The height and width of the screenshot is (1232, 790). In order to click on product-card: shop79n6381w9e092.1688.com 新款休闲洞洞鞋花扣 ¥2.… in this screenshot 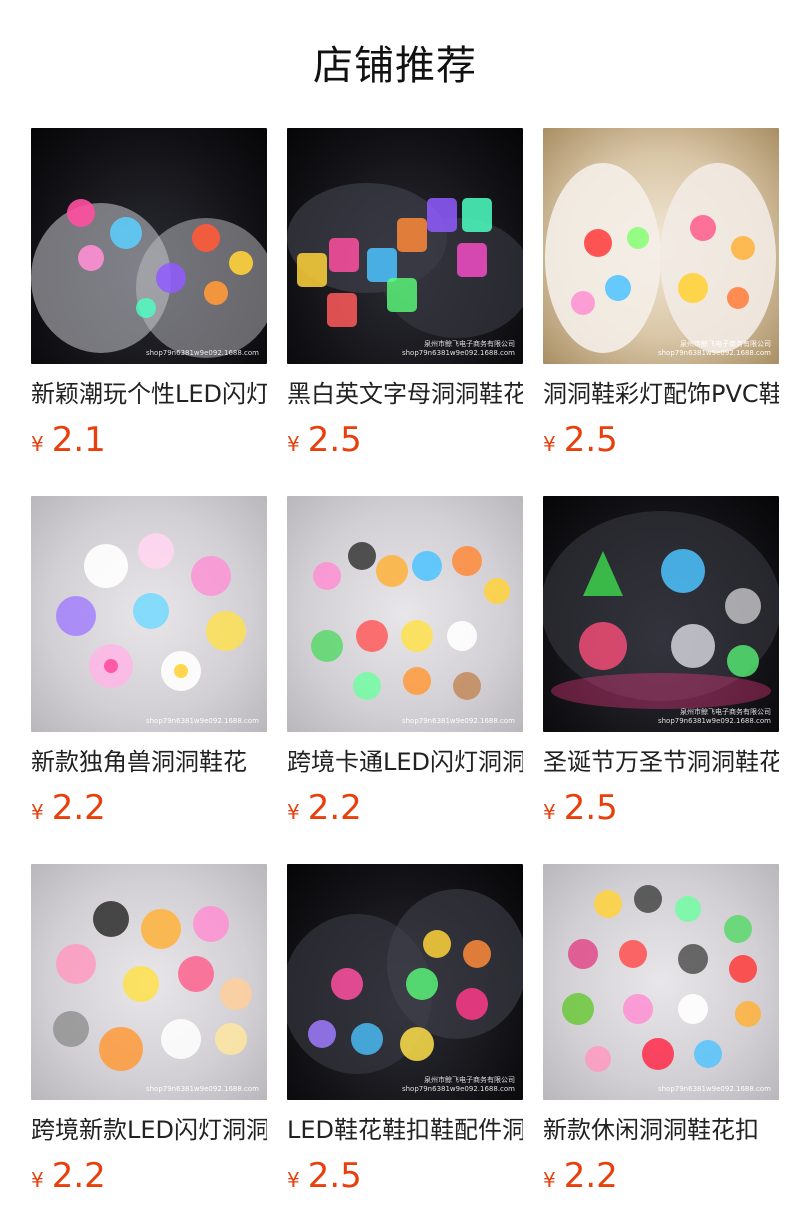, I will do `click(661, 1048)`.